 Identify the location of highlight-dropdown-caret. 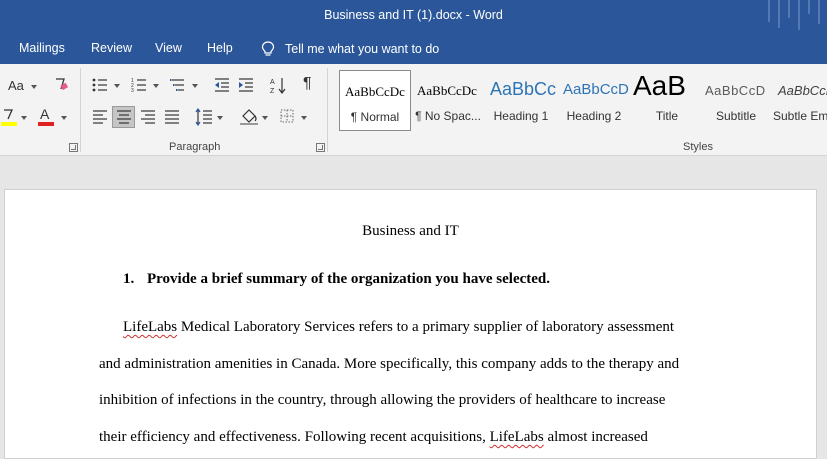
(24, 118).